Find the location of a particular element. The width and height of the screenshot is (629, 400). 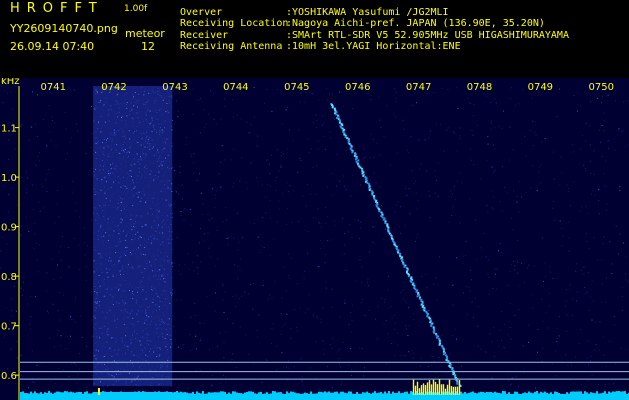

event-type-label: meteor is located at coordinates (145, 33).